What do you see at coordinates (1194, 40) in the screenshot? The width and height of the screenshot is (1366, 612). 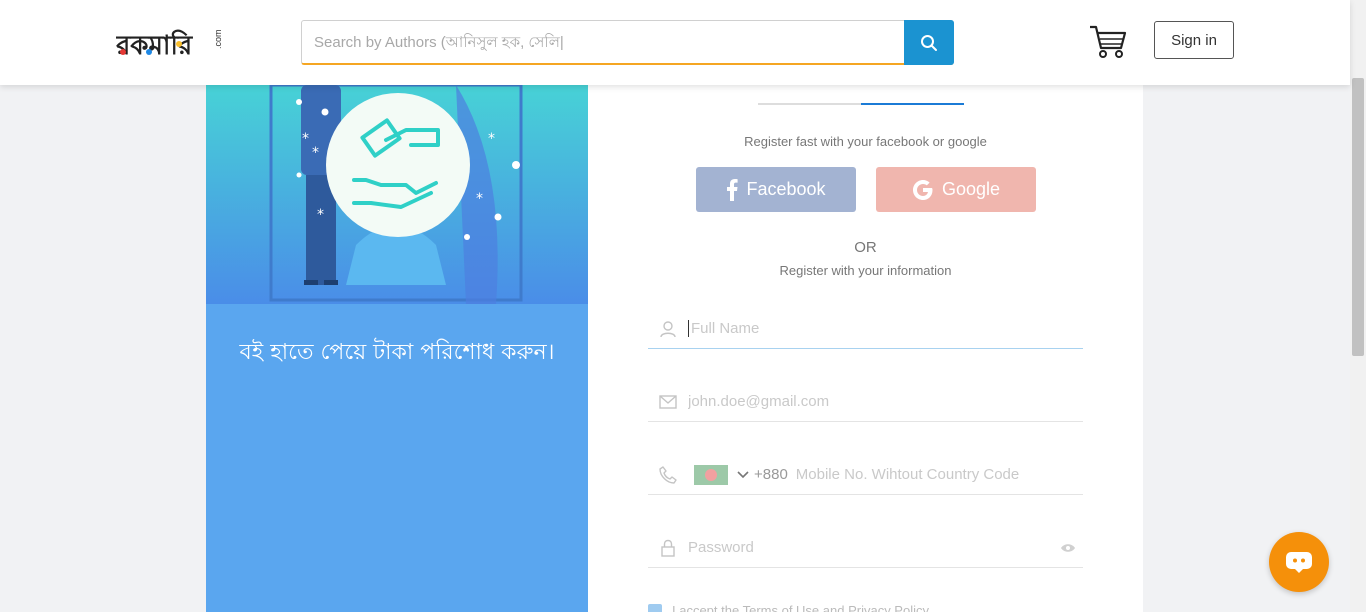 I see `sign-in-button: Sign in` at bounding box center [1194, 40].